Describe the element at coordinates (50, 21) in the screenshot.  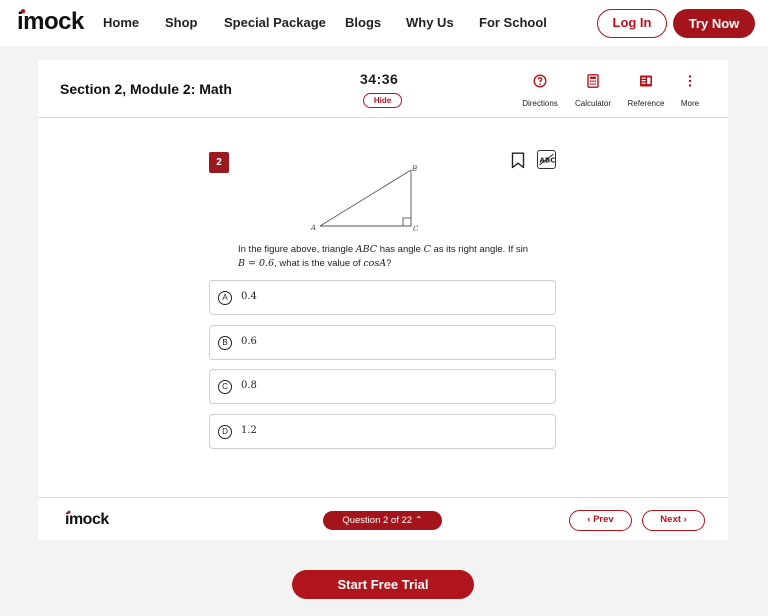
I see `brand-logo: ● imock` at that location.